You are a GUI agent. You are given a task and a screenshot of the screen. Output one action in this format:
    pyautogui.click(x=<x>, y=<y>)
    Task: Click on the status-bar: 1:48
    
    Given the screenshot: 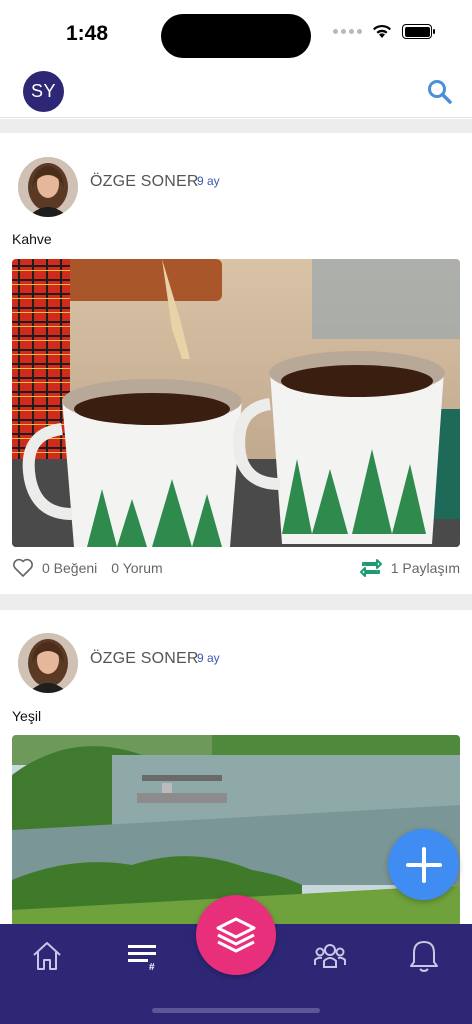 What is the action you would take?
    pyautogui.click(x=236, y=33)
    